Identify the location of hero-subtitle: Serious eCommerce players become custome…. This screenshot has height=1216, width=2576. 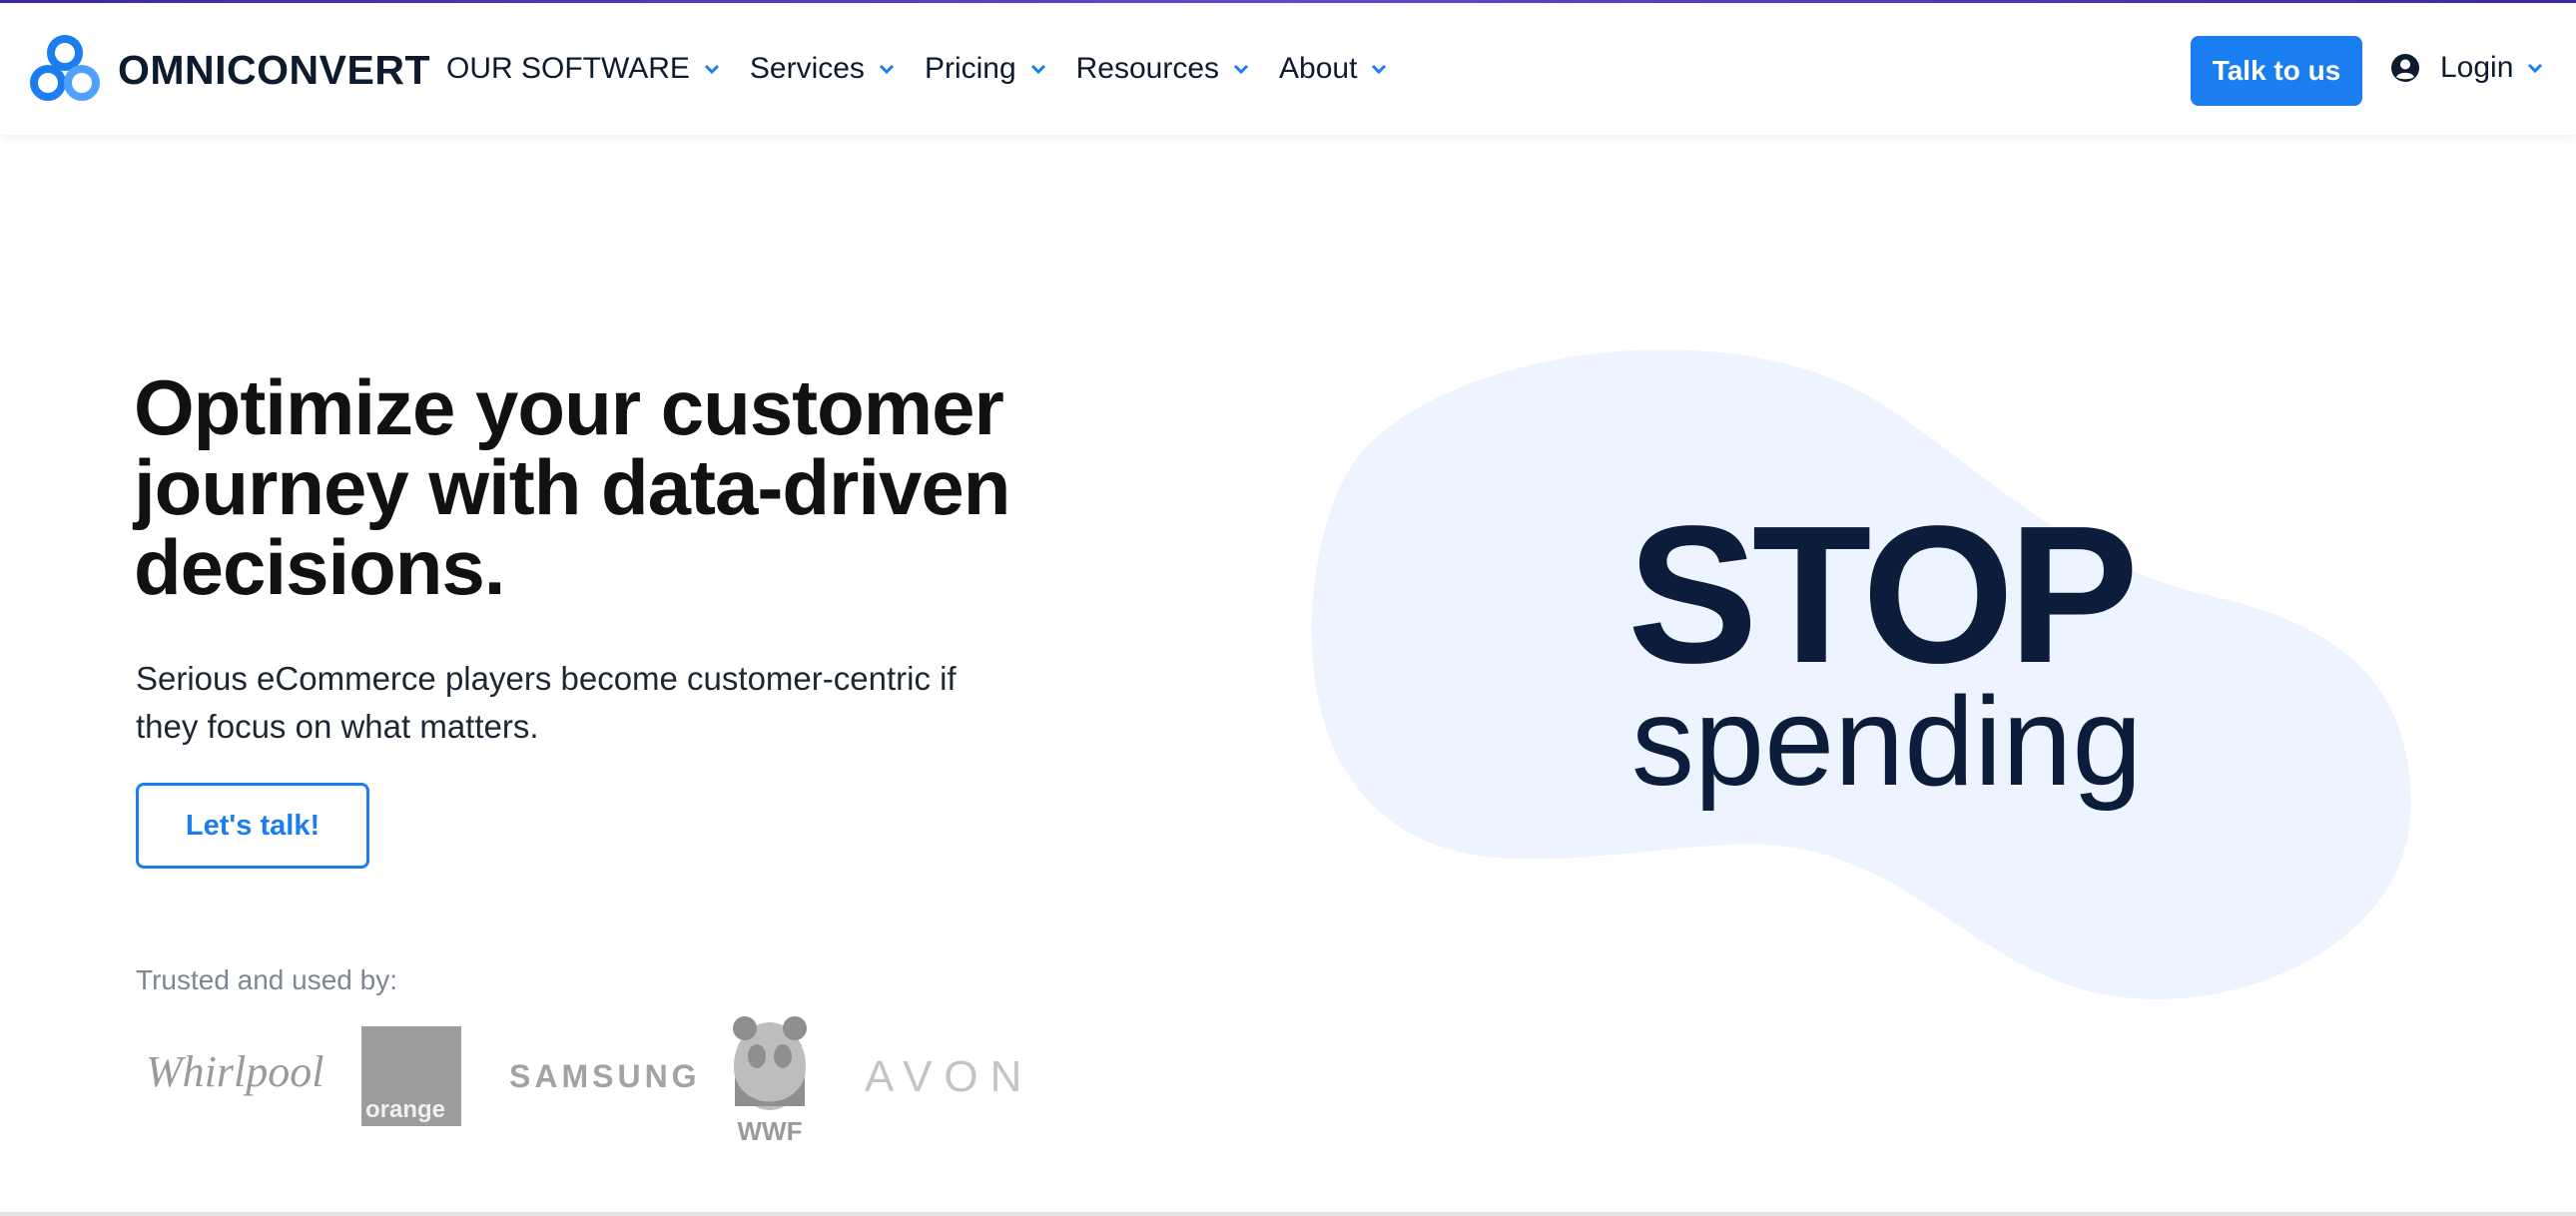
(546, 702).